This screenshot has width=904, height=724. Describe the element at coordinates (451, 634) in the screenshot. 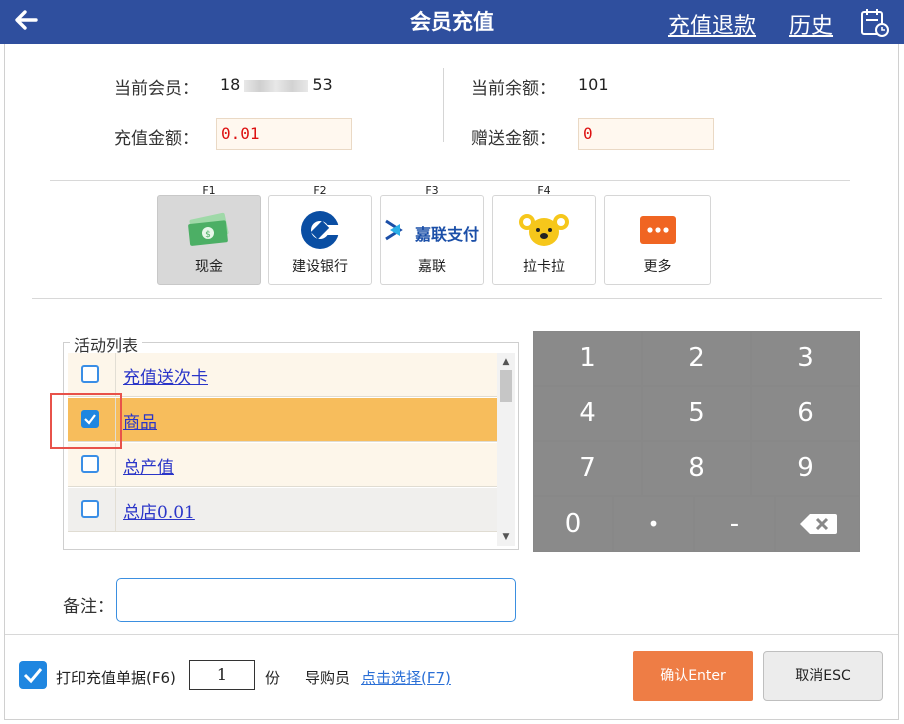

I see `footer-divider` at that location.